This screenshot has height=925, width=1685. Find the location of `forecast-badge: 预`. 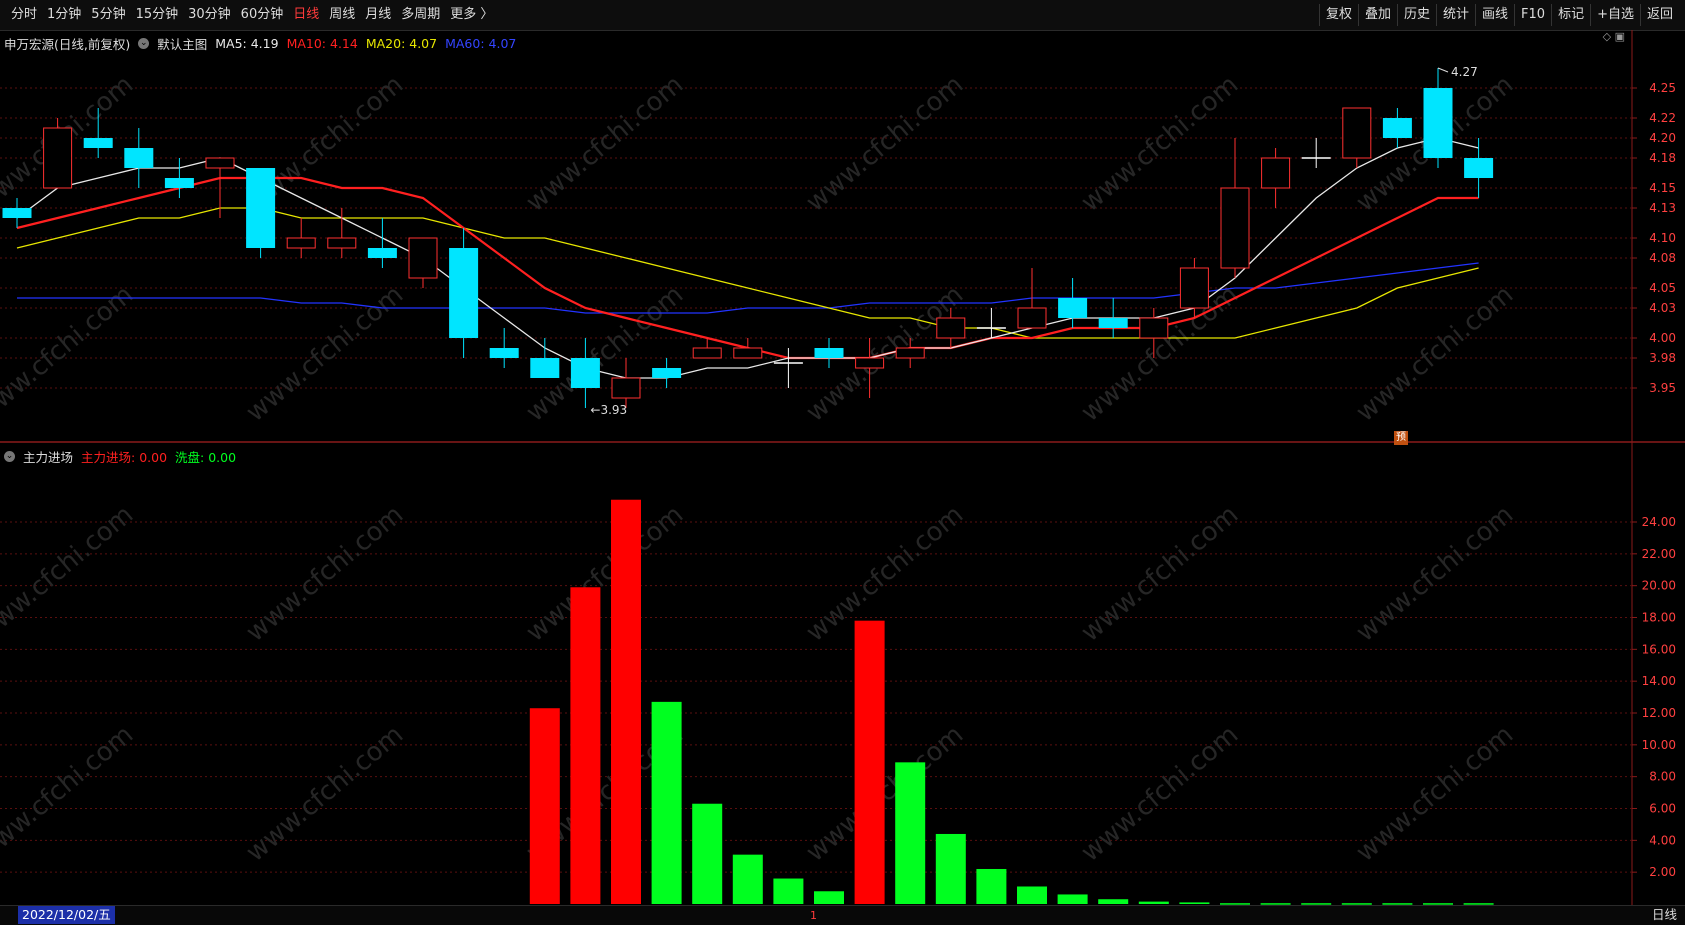

forecast-badge: 预 is located at coordinates (1401, 438).